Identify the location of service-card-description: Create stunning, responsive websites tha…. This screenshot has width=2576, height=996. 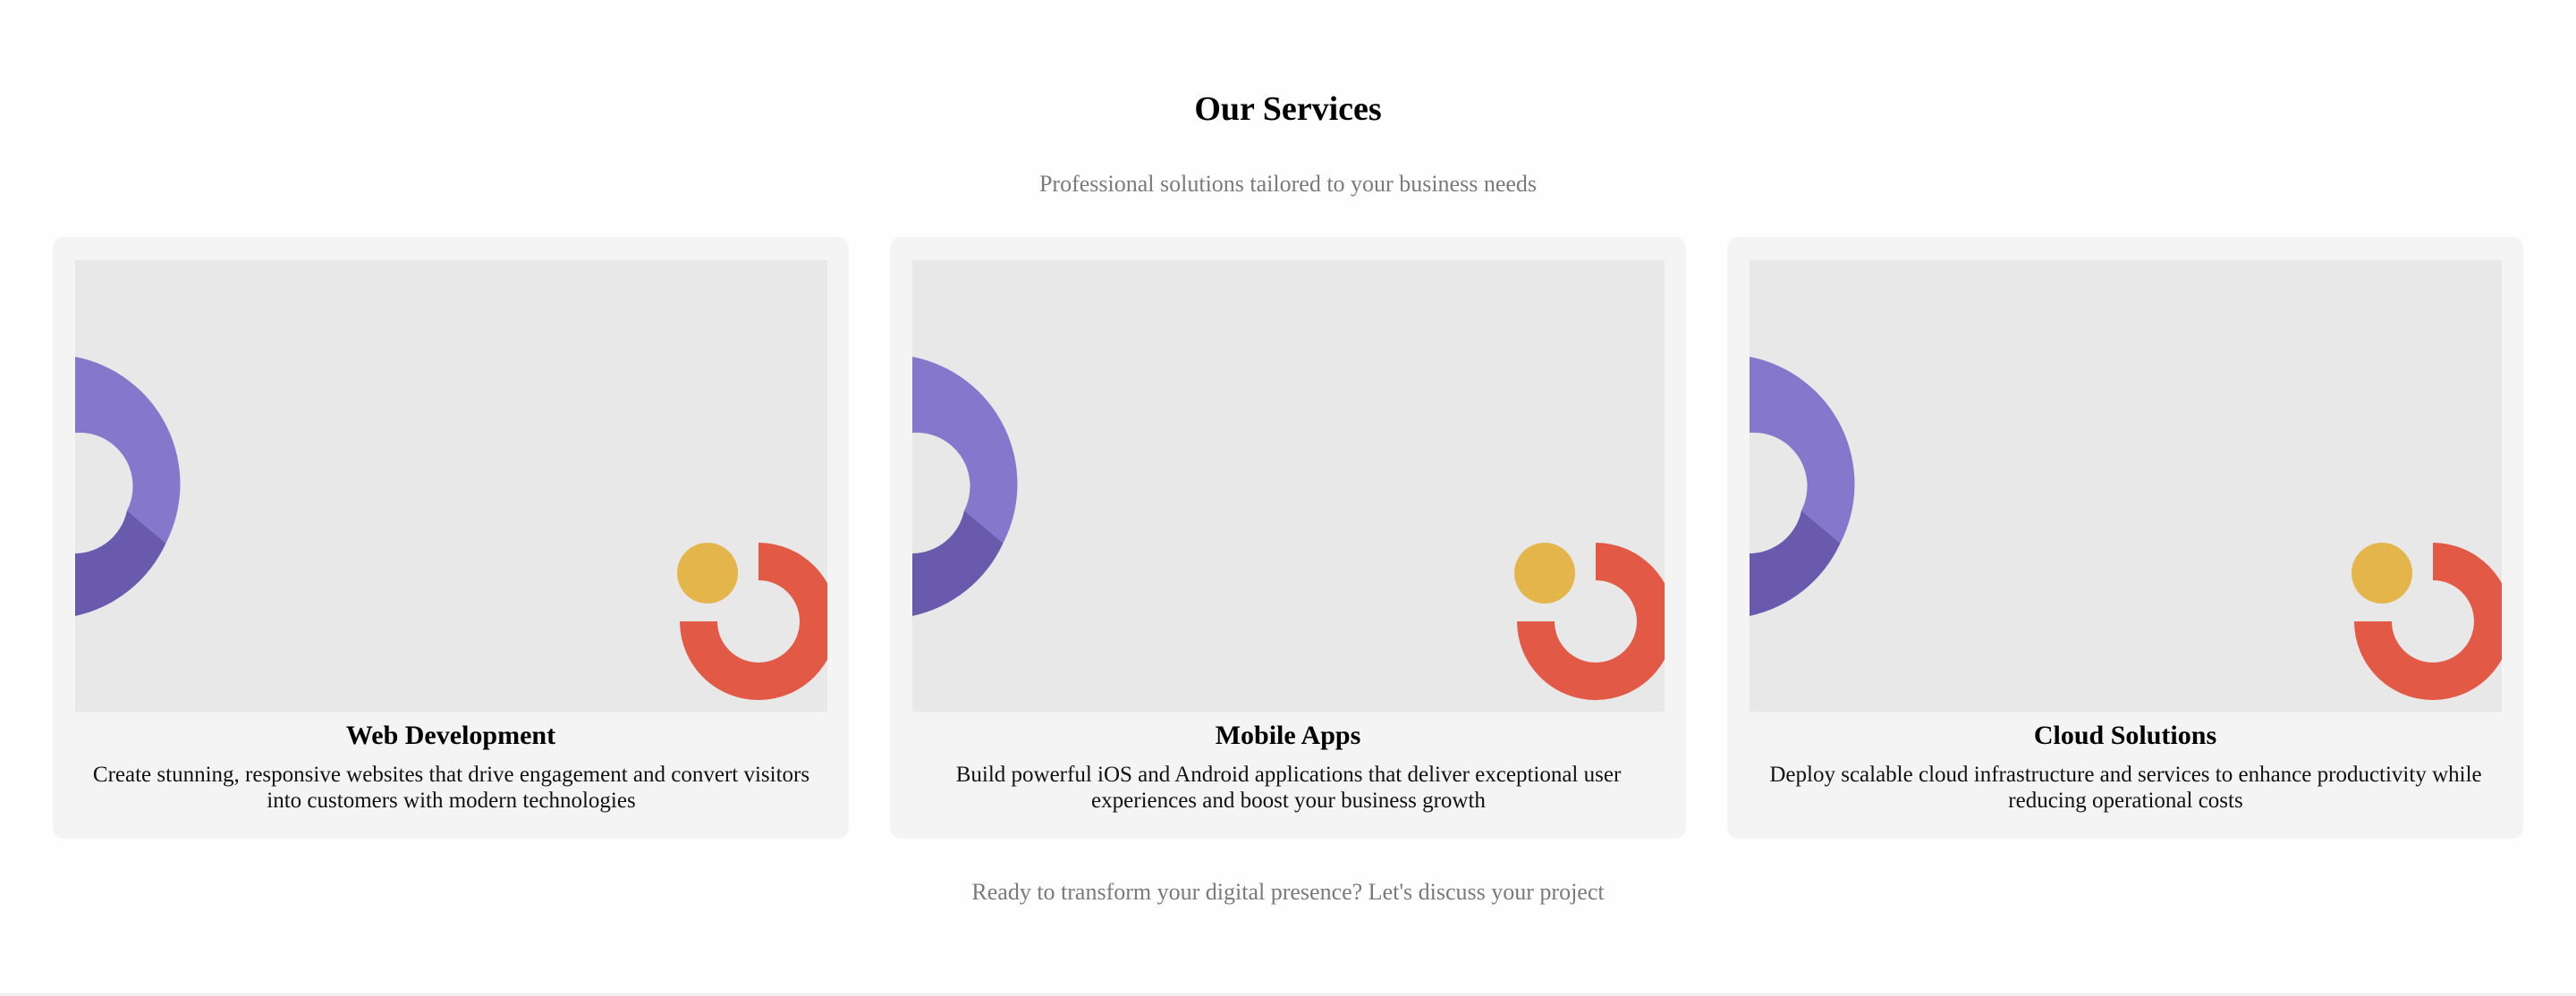
(451, 788).